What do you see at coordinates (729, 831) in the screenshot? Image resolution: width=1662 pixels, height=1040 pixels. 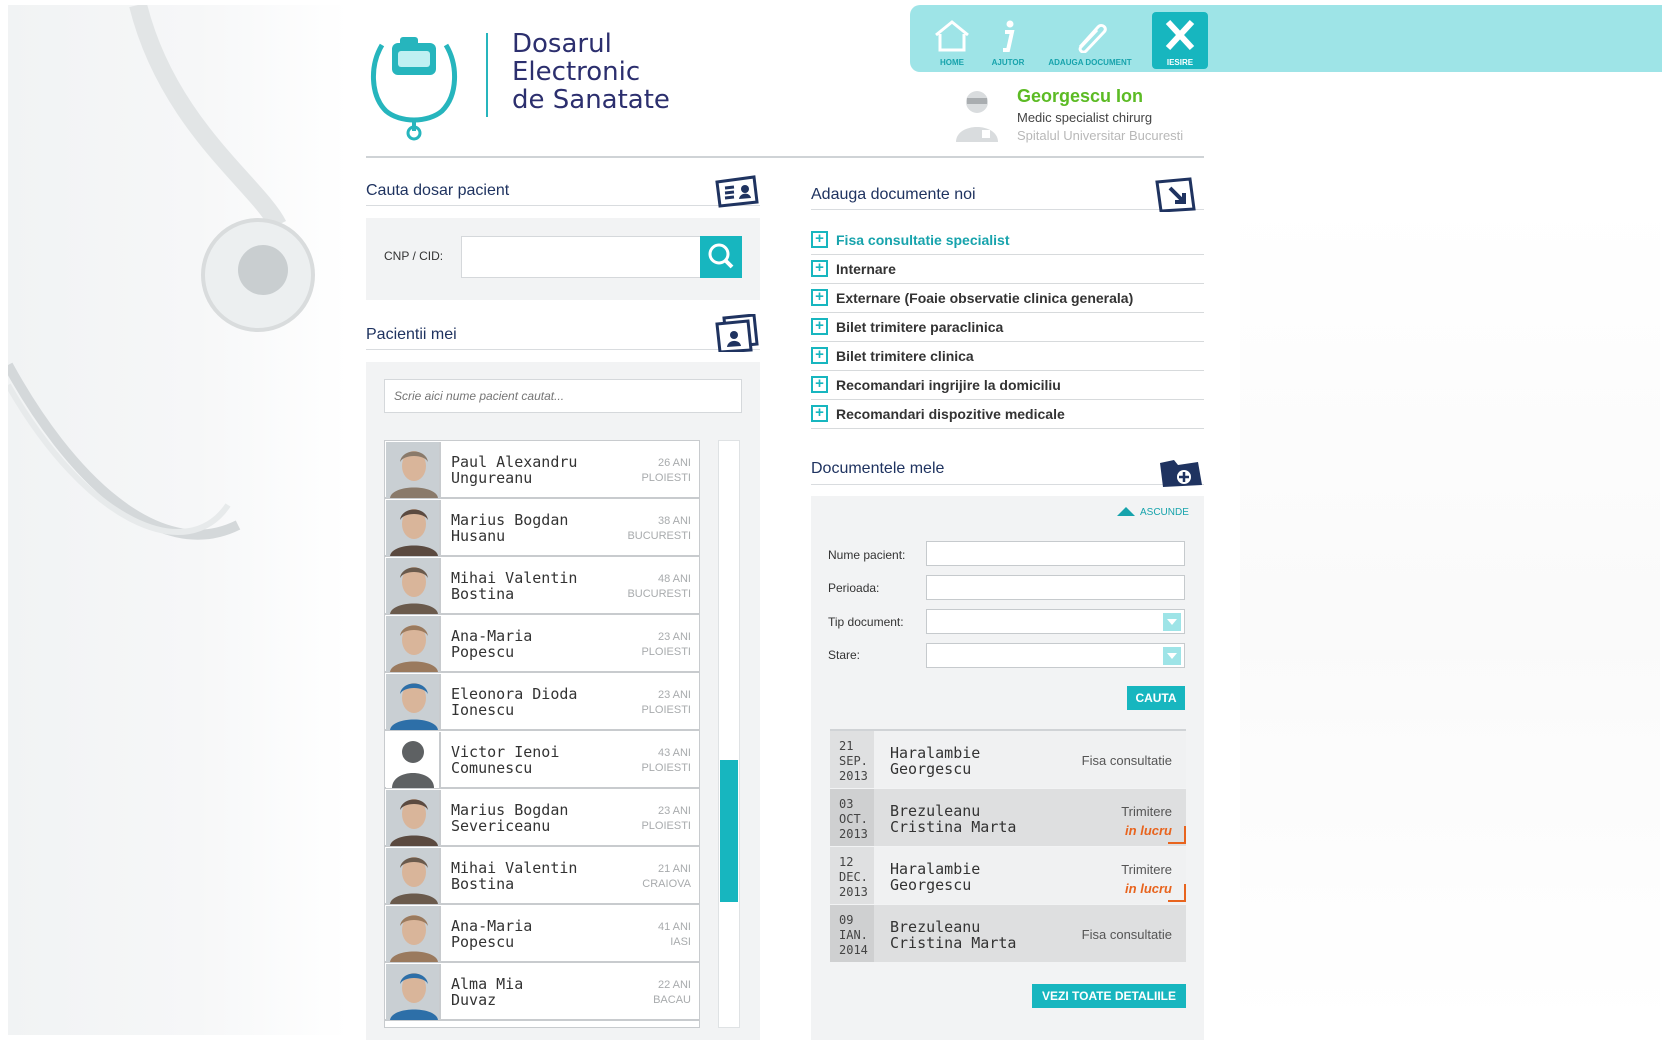 I see `scrollbar-thumb` at bounding box center [729, 831].